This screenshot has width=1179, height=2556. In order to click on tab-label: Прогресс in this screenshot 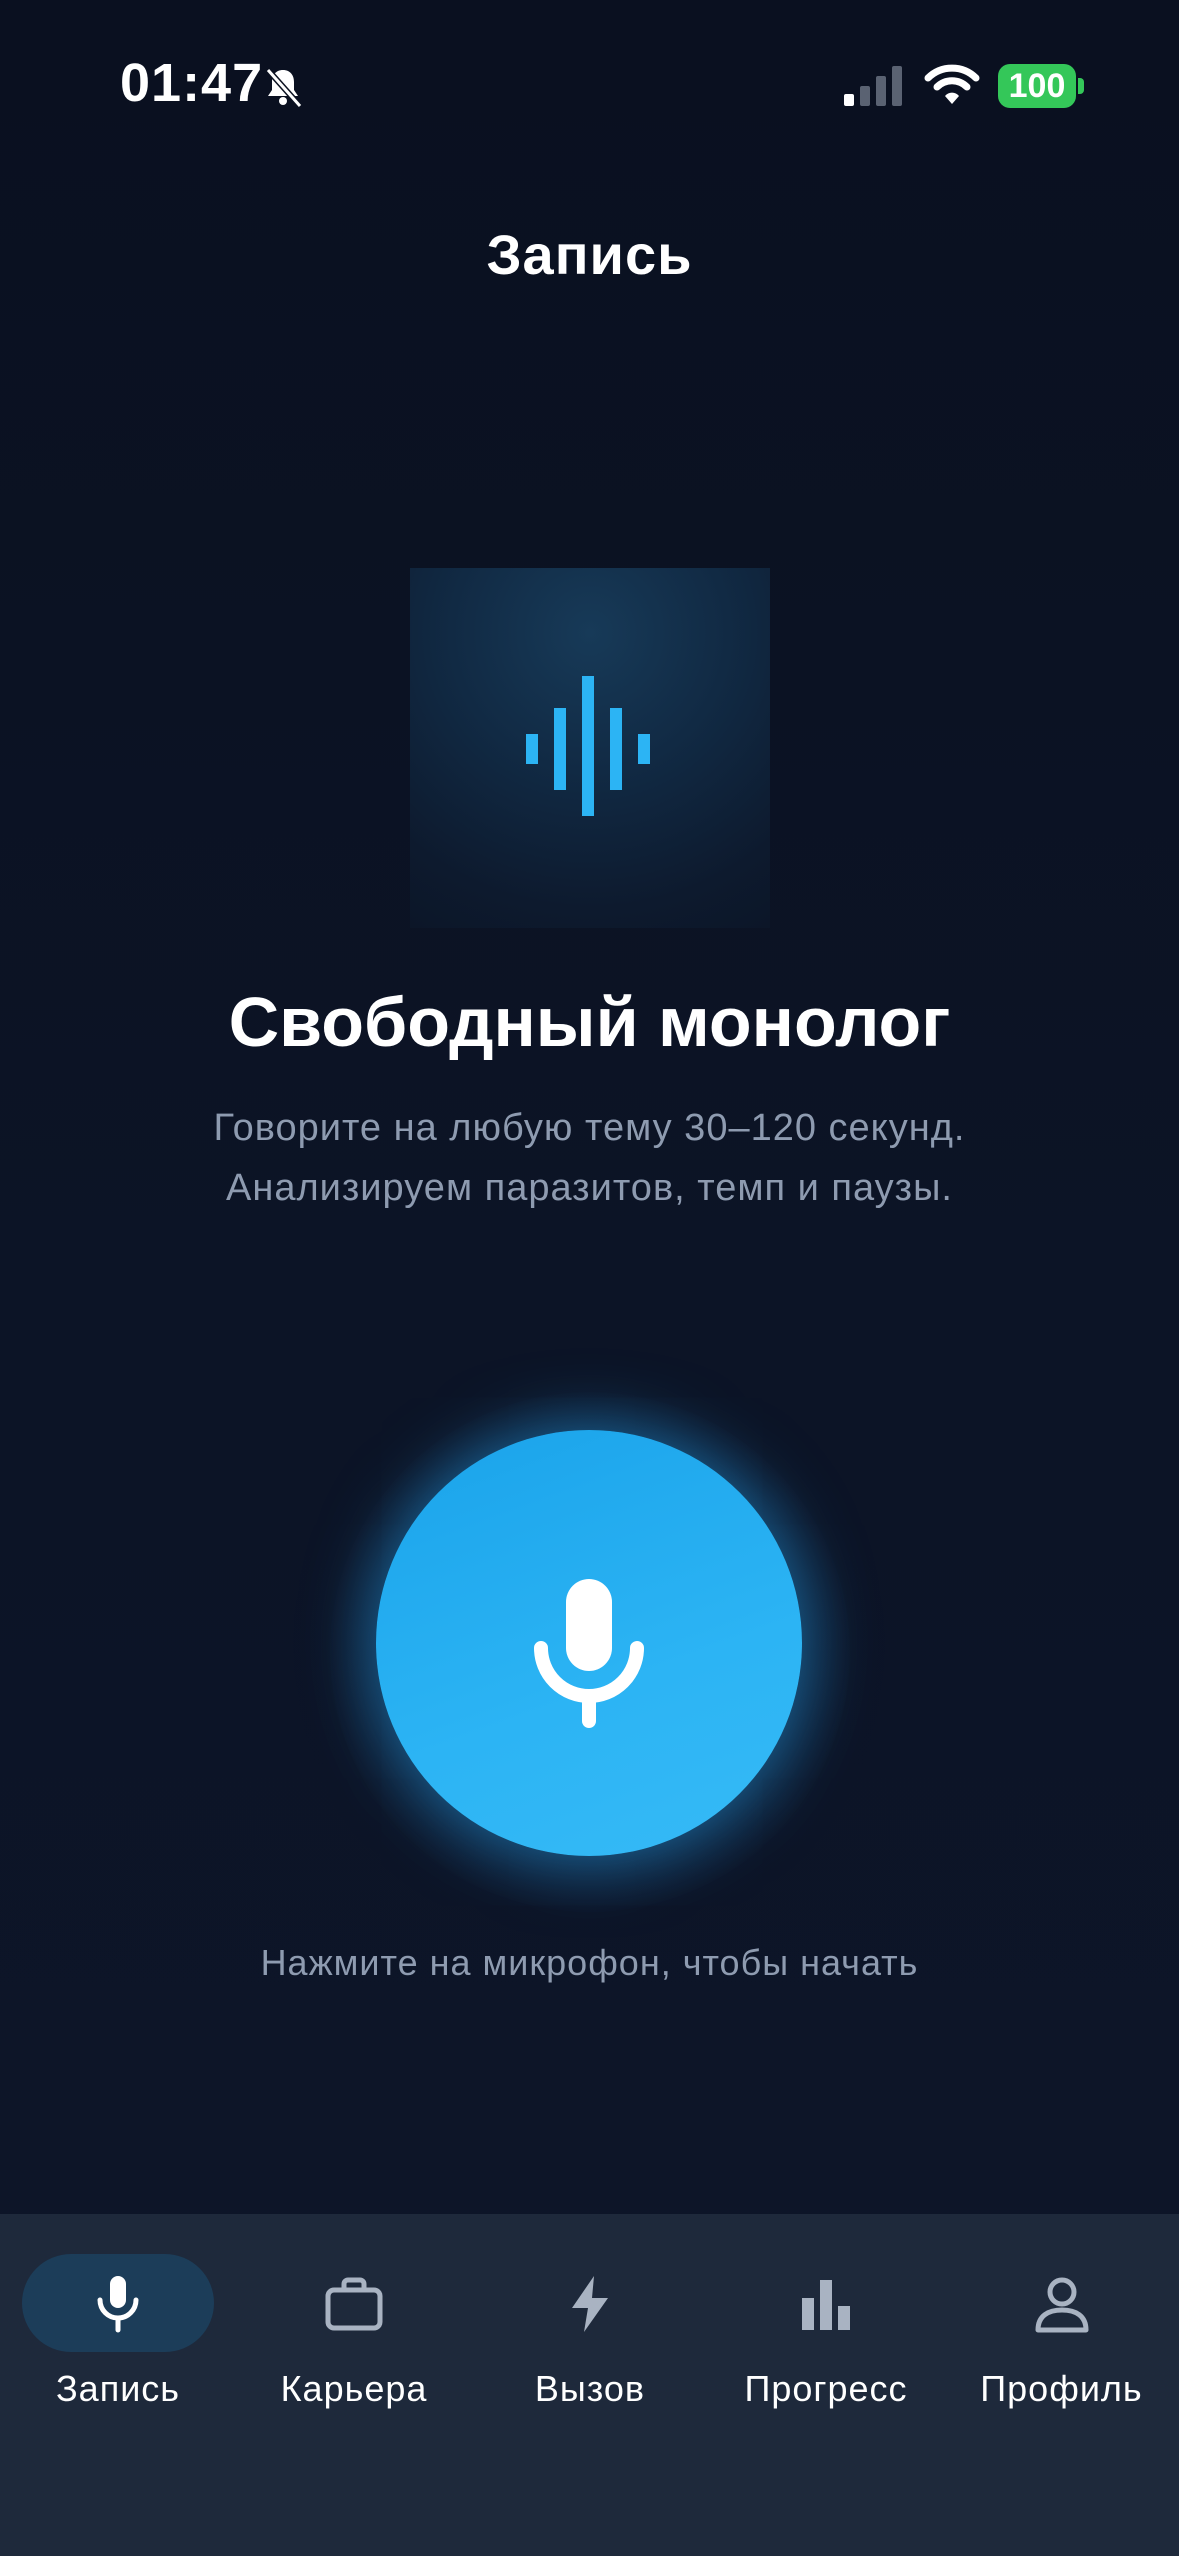, I will do `click(826, 2388)`.